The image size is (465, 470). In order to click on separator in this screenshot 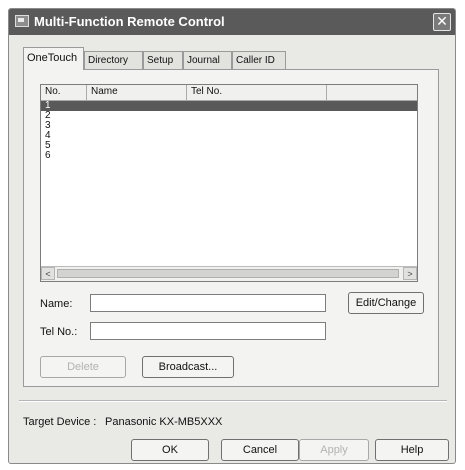, I will do `click(233, 401)`.